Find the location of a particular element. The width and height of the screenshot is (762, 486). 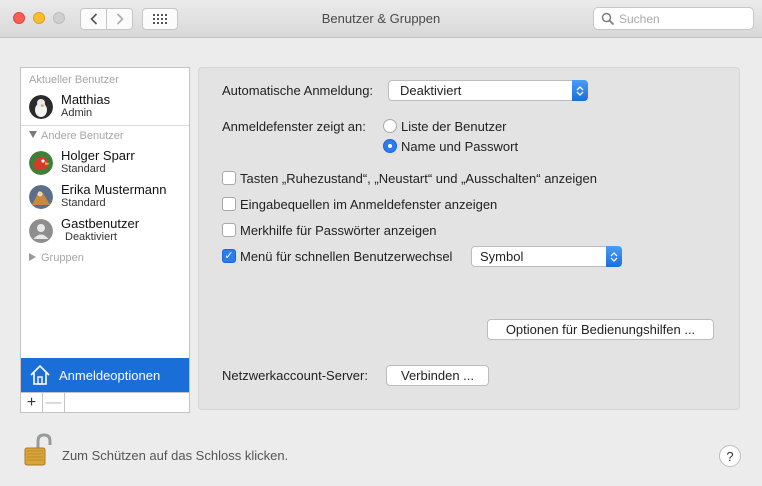

user-item-matthias: Matthias Admin is located at coordinates (109, 108).